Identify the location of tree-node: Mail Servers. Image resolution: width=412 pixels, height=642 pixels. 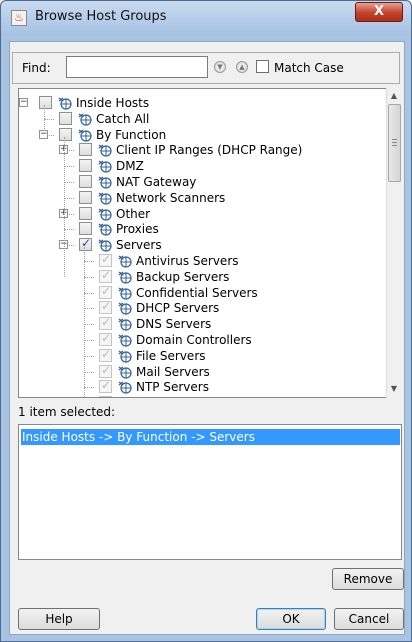
(199, 371).